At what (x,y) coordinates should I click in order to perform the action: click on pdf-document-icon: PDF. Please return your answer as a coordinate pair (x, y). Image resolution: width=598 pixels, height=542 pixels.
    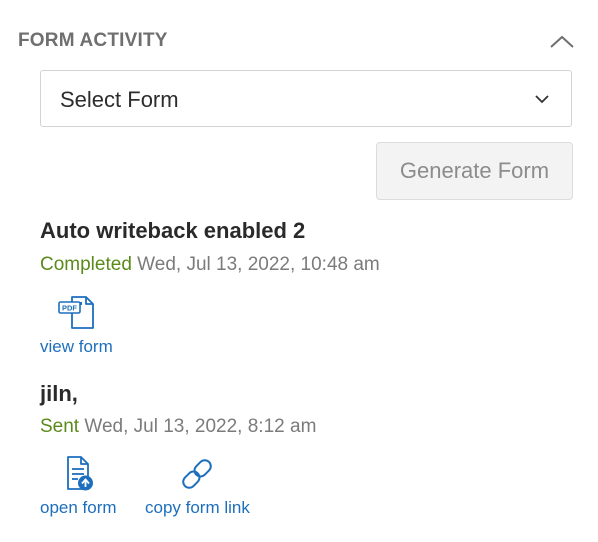
    Looking at the image, I should click on (76, 315).